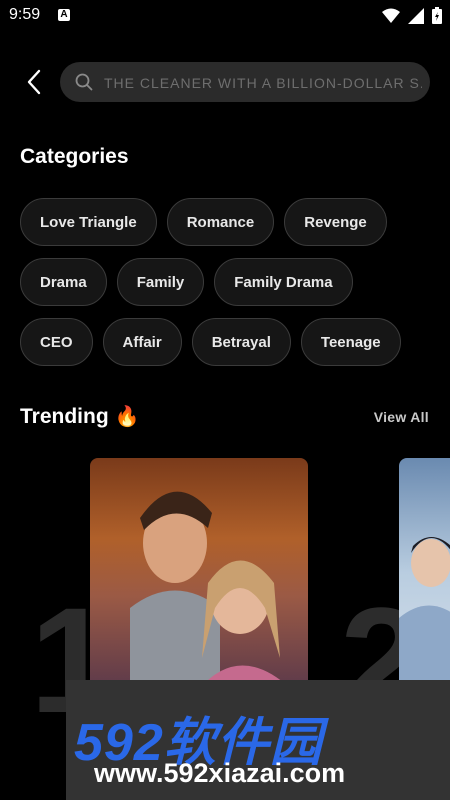  I want to click on trending-title: Trending 🔥, so click(79, 416).